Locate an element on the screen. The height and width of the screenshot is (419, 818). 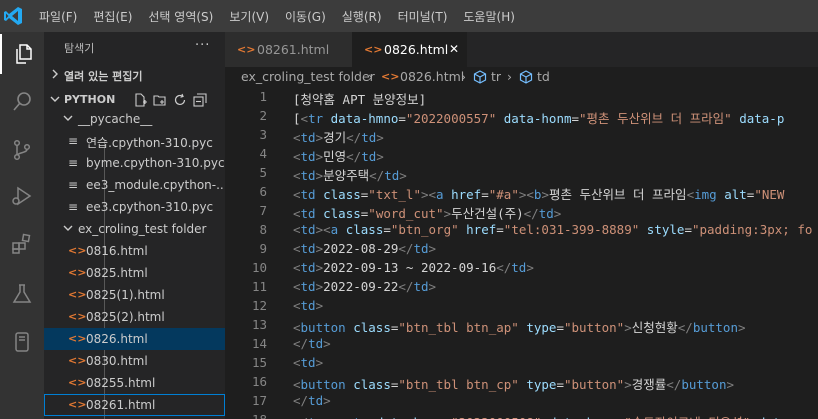
tree-folder: __pycache__ is located at coordinates (134, 119).